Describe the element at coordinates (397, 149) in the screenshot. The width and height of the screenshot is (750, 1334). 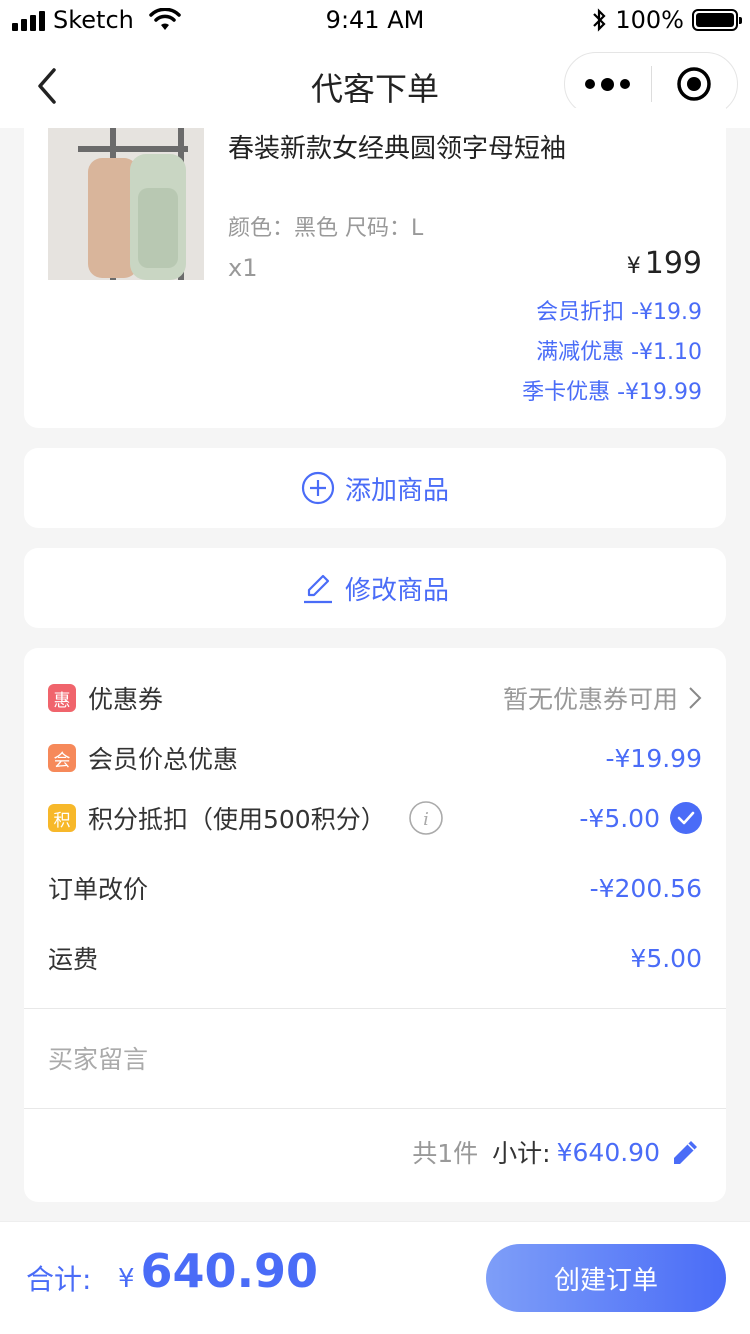
I see `product-name: 春装新款女经典圆领字母短袖` at that location.